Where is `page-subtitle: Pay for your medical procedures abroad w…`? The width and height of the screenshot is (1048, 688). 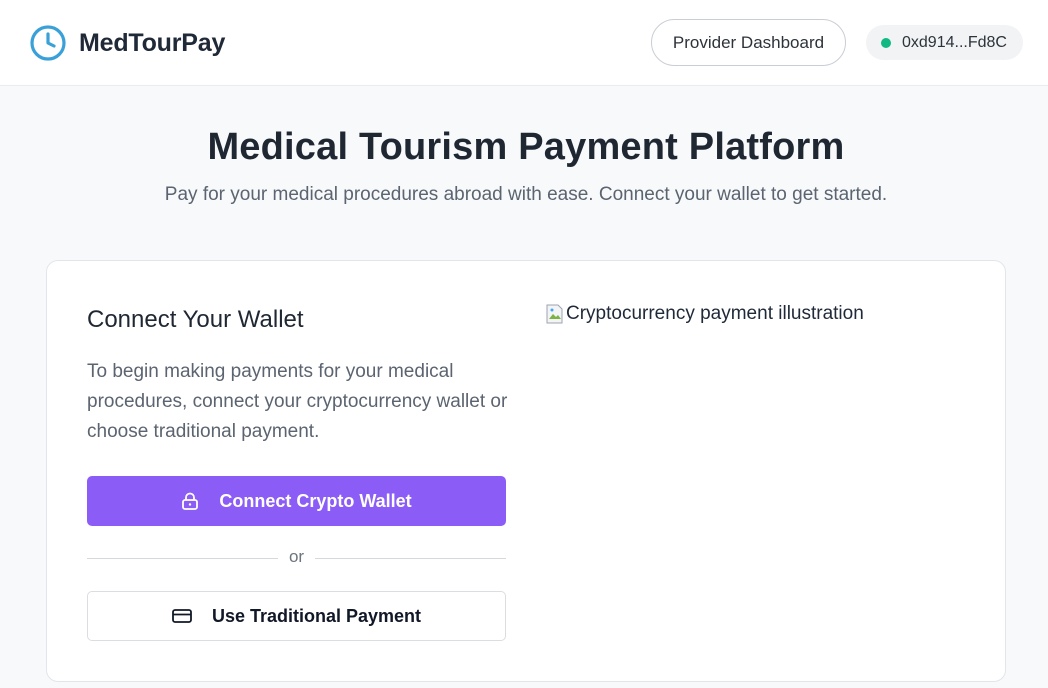 page-subtitle: Pay for your medical procedures abroad w… is located at coordinates (526, 194).